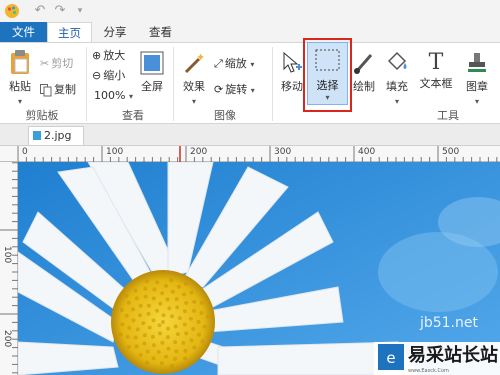  I want to click on rotate-button: ⟳ 旋转 ▾, so click(234, 90).